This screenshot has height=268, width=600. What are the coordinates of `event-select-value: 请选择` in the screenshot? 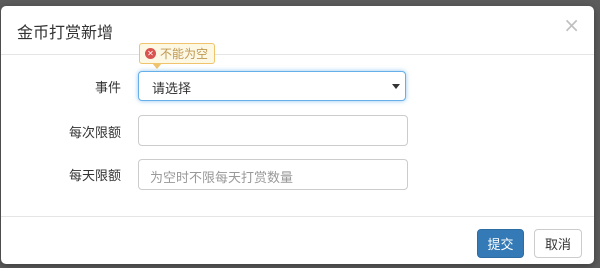 It's located at (172, 89).